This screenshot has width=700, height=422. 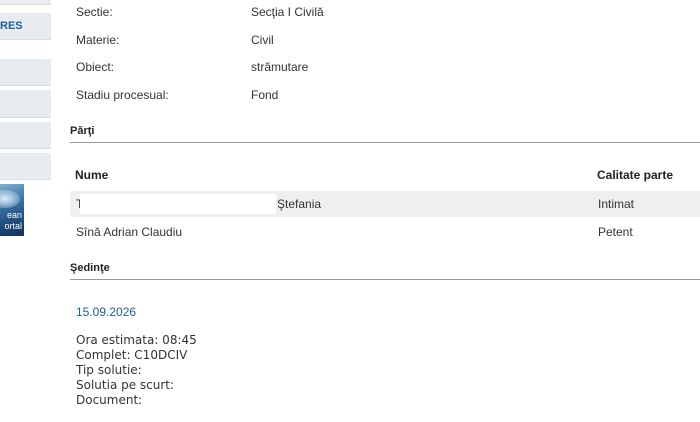 I want to click on party-role: Intimat, so click(x=616, y=204).